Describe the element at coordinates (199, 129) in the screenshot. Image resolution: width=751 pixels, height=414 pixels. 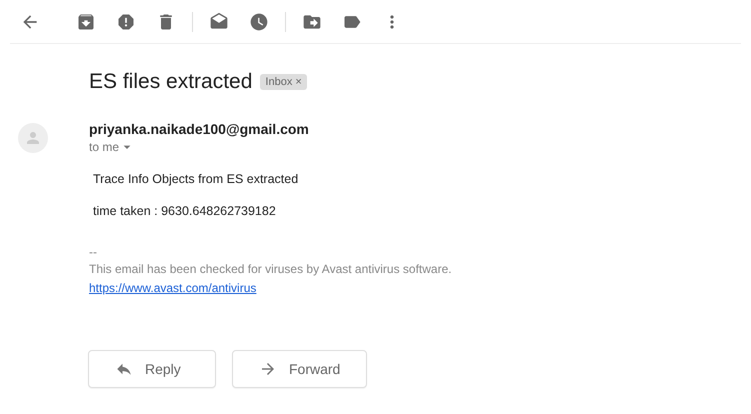
I see `sender-email: priyanka.naikade100@gmail.com` at that location.